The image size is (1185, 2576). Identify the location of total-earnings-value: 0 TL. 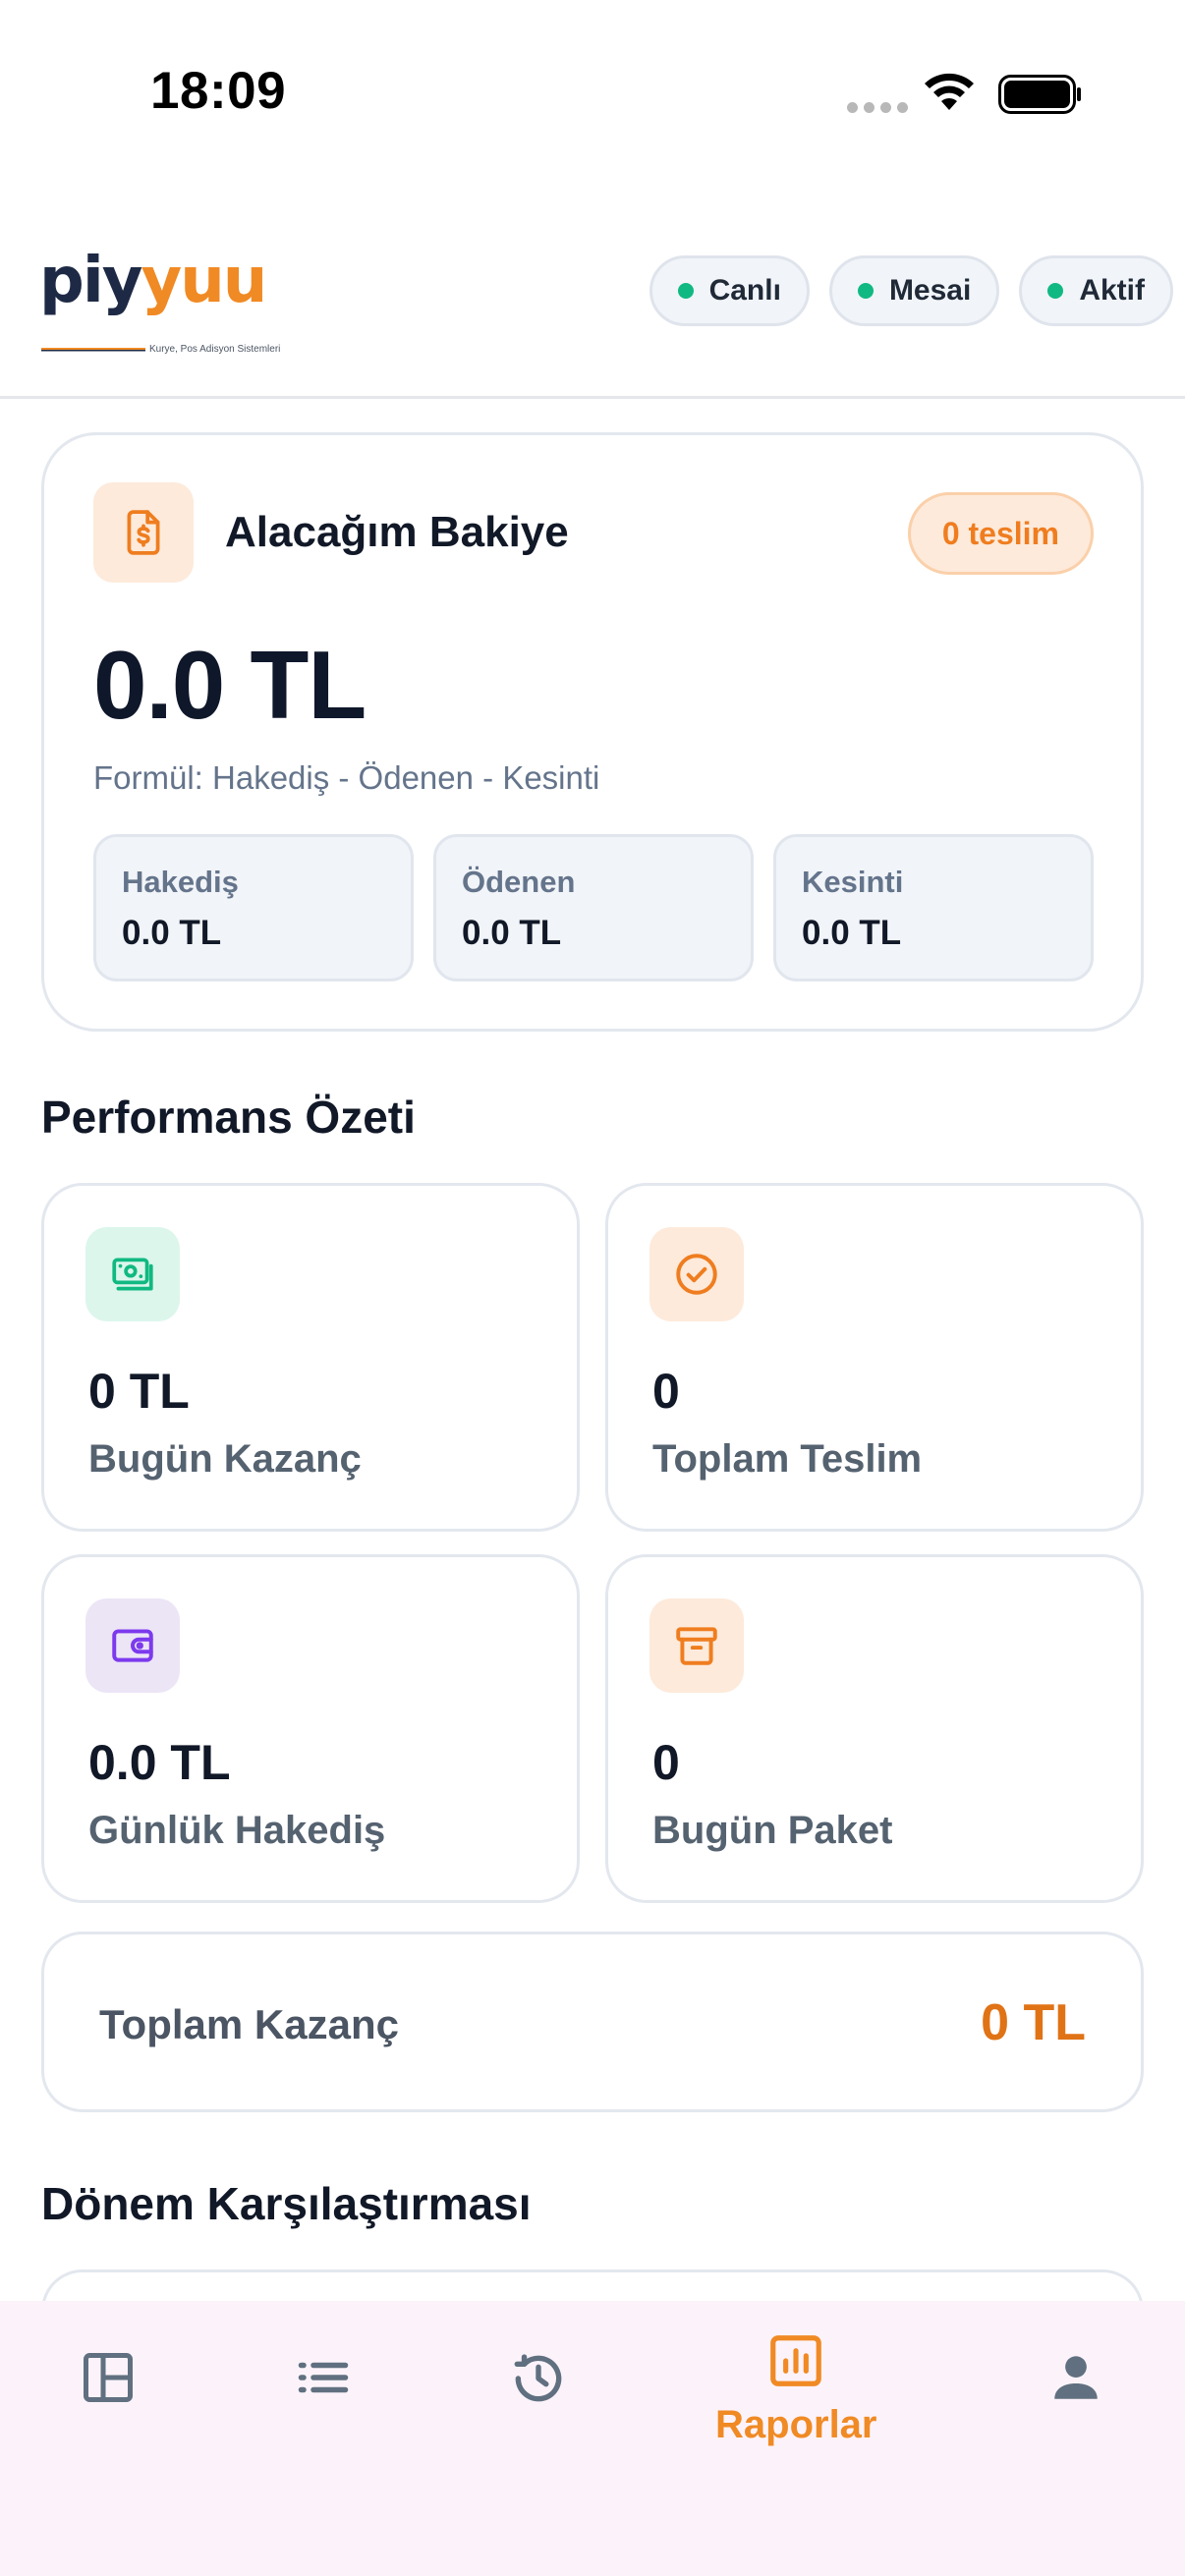
(1034, 2022).